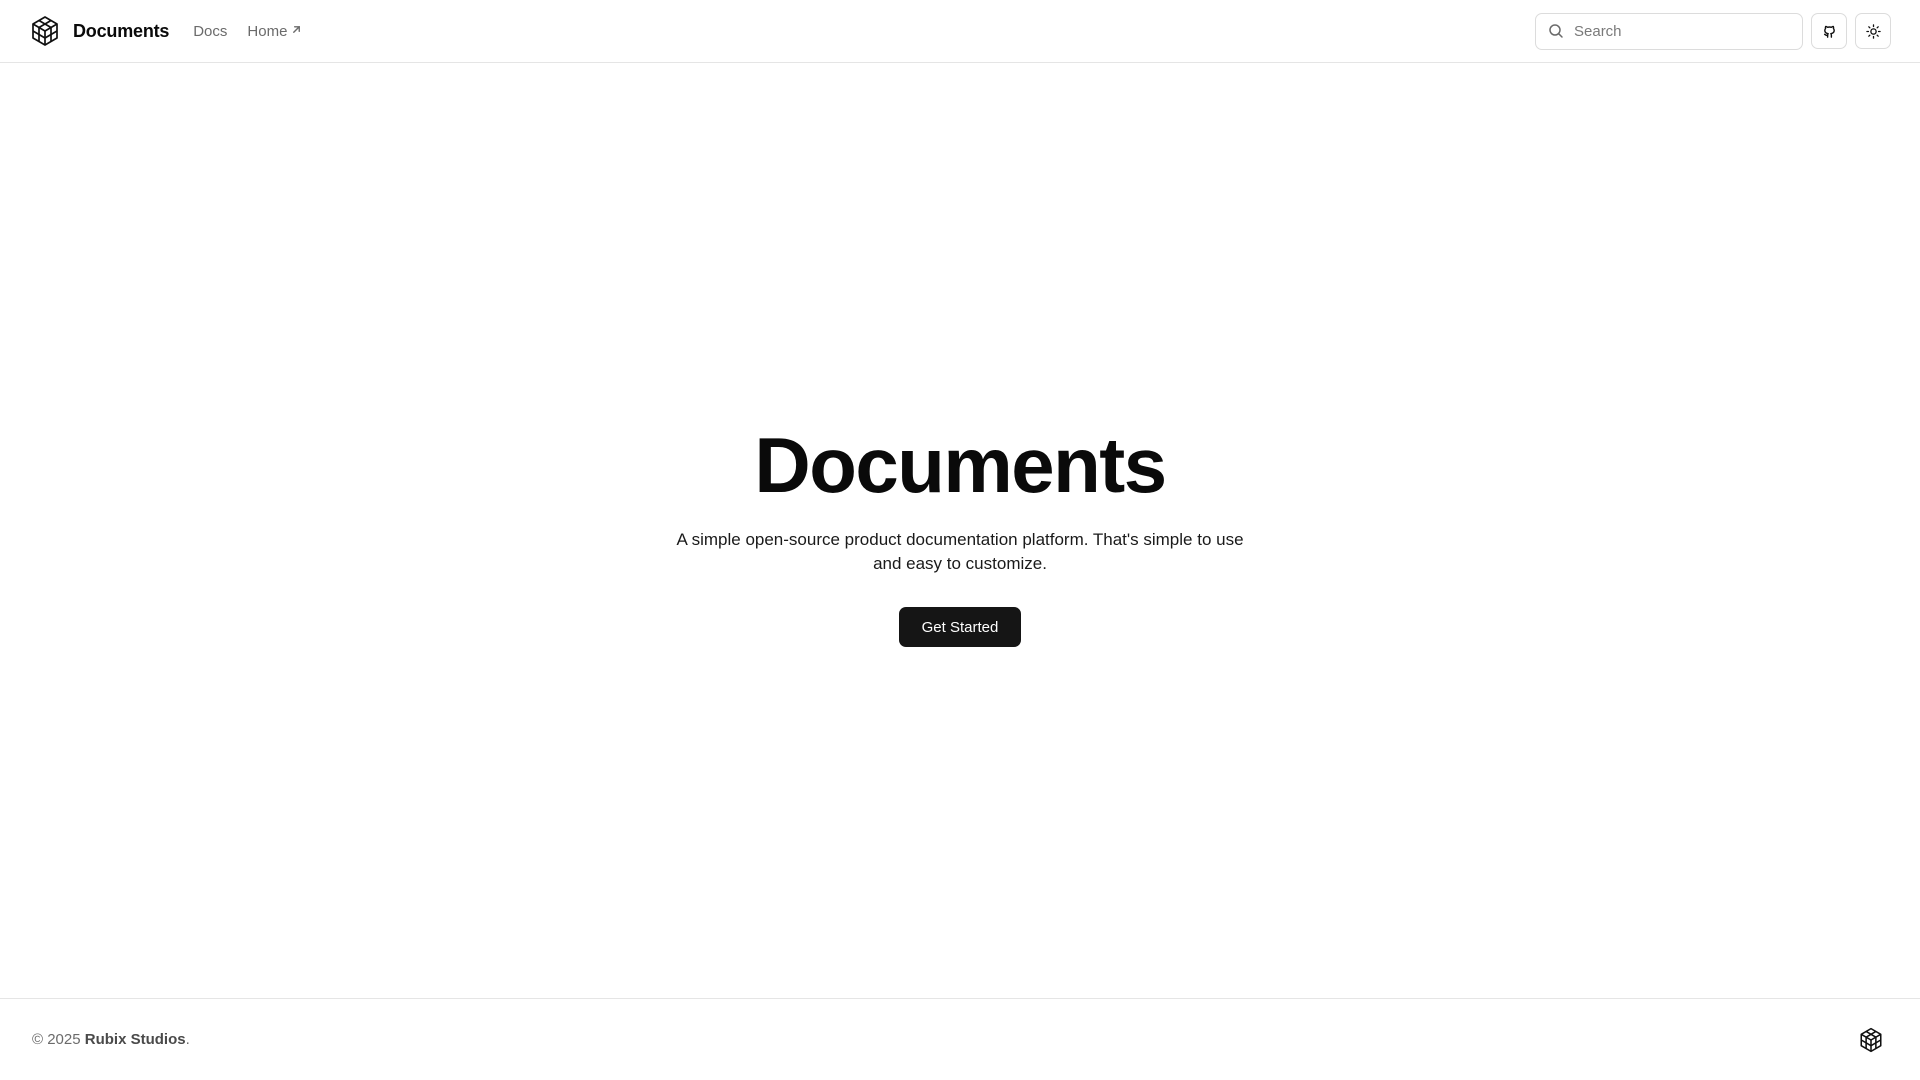  Describe the element at coordinates (960, 465) in the screenshot. I see `hero-title: Documents` at that location.